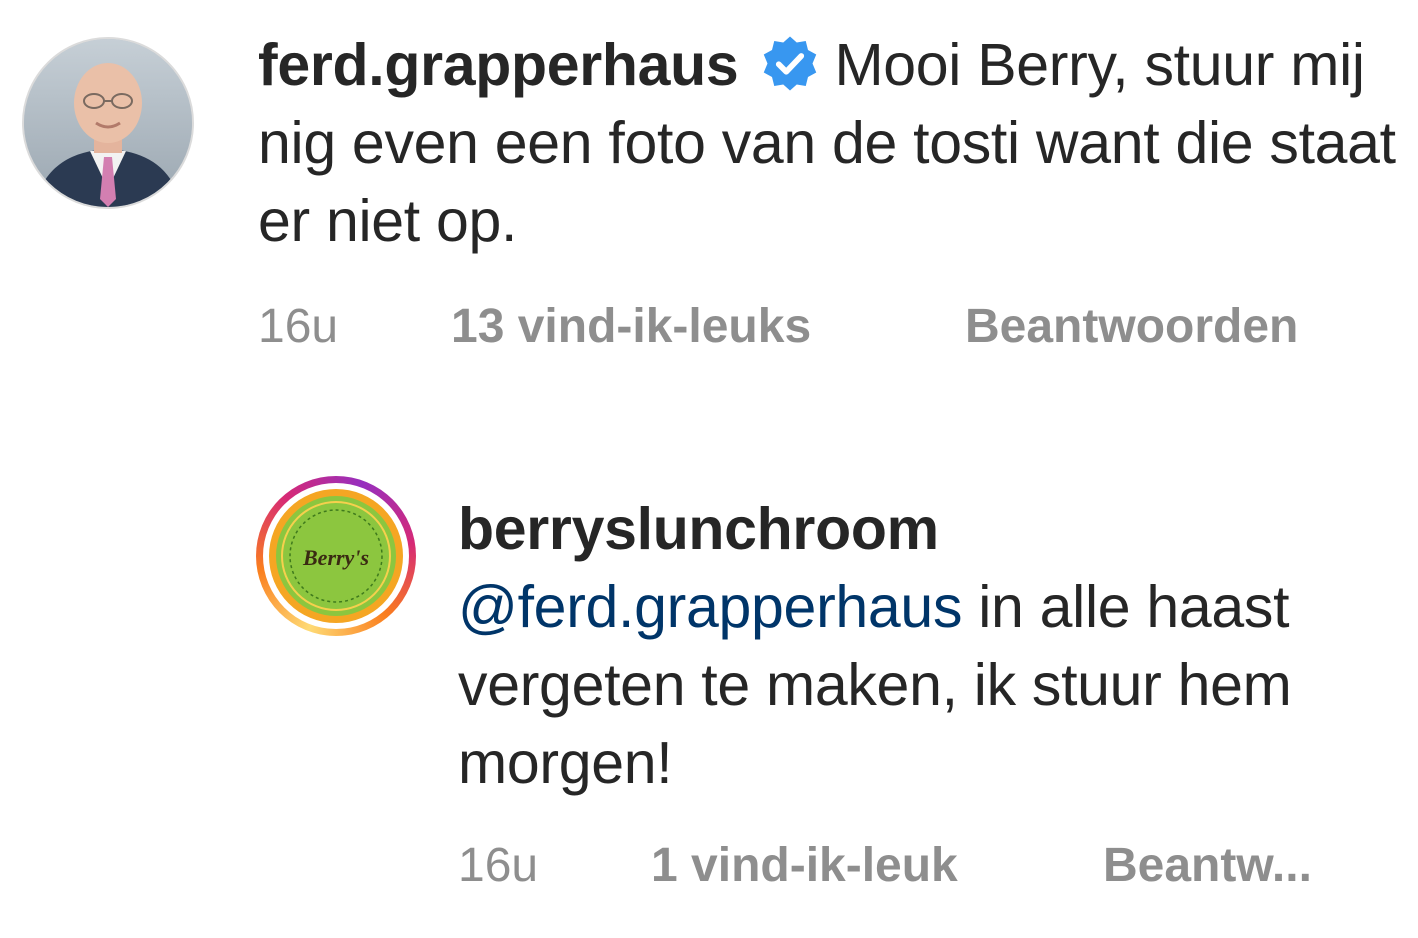 The image size is (1418, 938). What do you see at coordinates (710, 607) in the screenshot?
I see `mention-link: @ferd.grapperhaus` at bounding box center [710, 607].